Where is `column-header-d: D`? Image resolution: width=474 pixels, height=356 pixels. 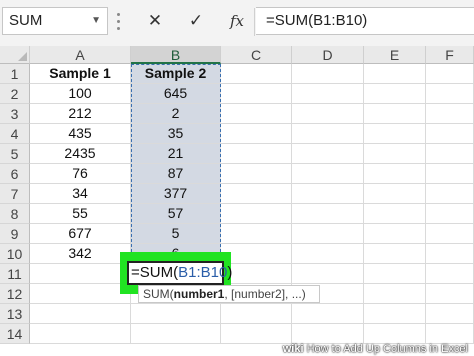
column-header-d: D is located at coordinates (328, 55).